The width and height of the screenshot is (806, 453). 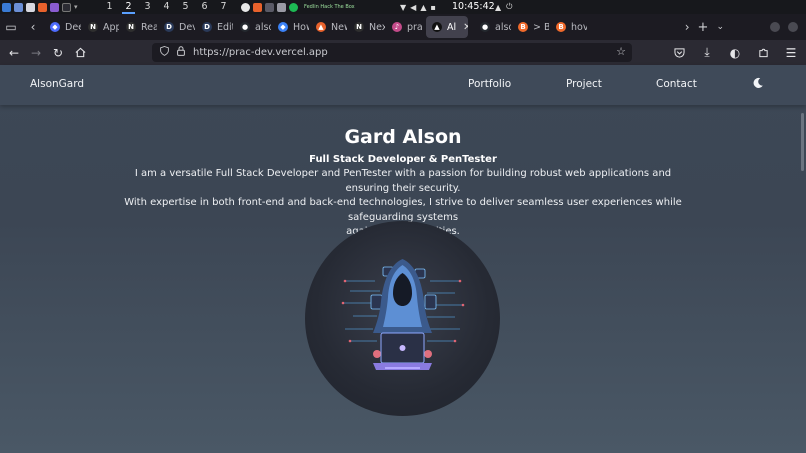 What do you see at coordinates (763, 53) in the screenshot?
I see `extensions-icon` at bounding box center [763, 53].